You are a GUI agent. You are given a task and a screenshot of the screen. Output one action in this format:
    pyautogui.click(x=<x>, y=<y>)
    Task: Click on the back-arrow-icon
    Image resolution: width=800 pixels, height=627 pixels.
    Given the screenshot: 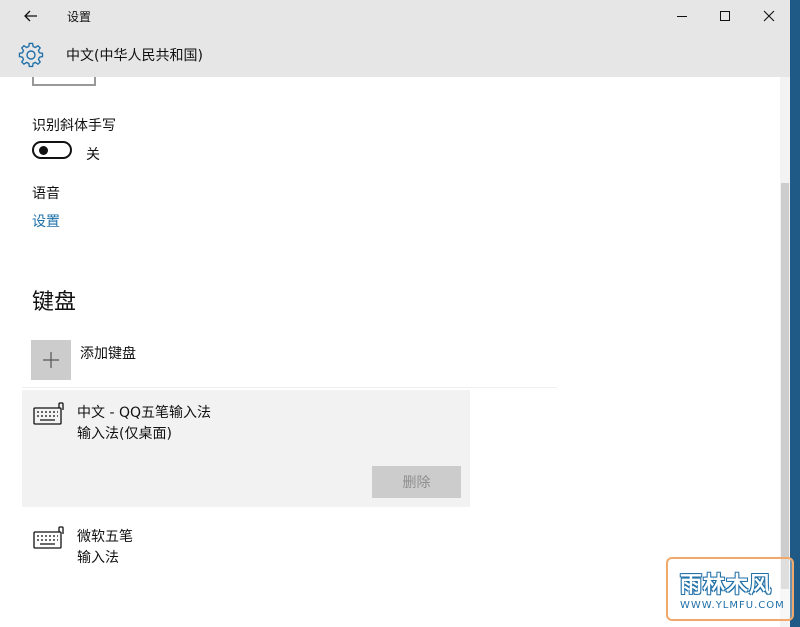 What is the action you would take?
    pyautogui.click(x=30, y=16)
    